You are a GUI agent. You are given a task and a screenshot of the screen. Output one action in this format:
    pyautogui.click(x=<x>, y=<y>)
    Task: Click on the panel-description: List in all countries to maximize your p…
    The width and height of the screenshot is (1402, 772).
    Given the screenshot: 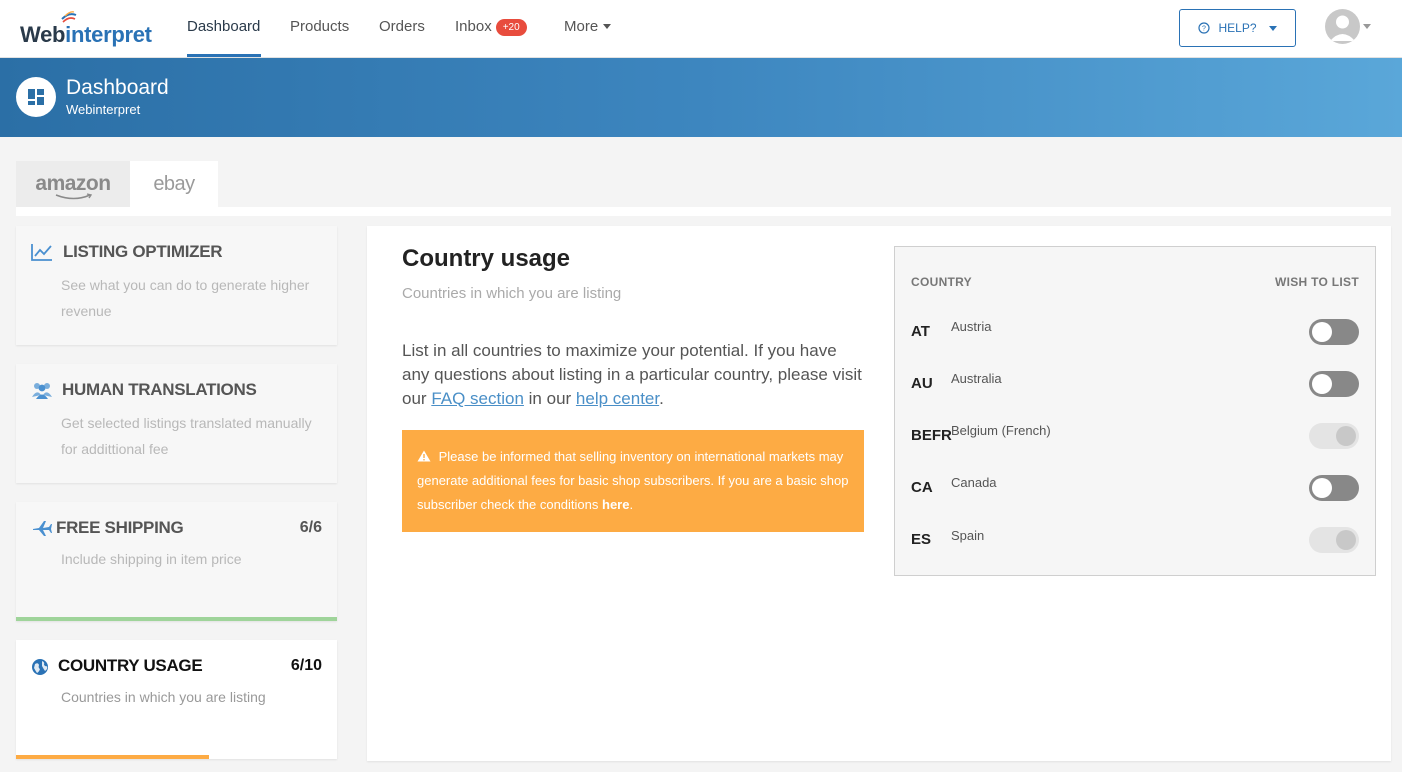 What is the action you would take?
    pyautogui.click(x=632, y=375)
    